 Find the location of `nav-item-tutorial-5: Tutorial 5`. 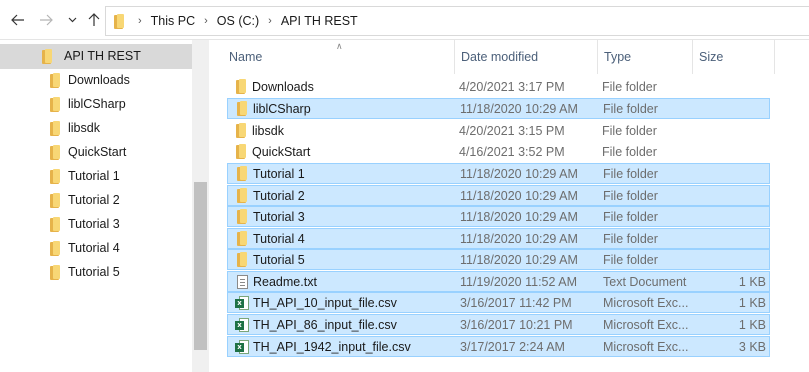

nav-item-tutorial-5: Tutorial 5 is located at coordinates (85, 272).